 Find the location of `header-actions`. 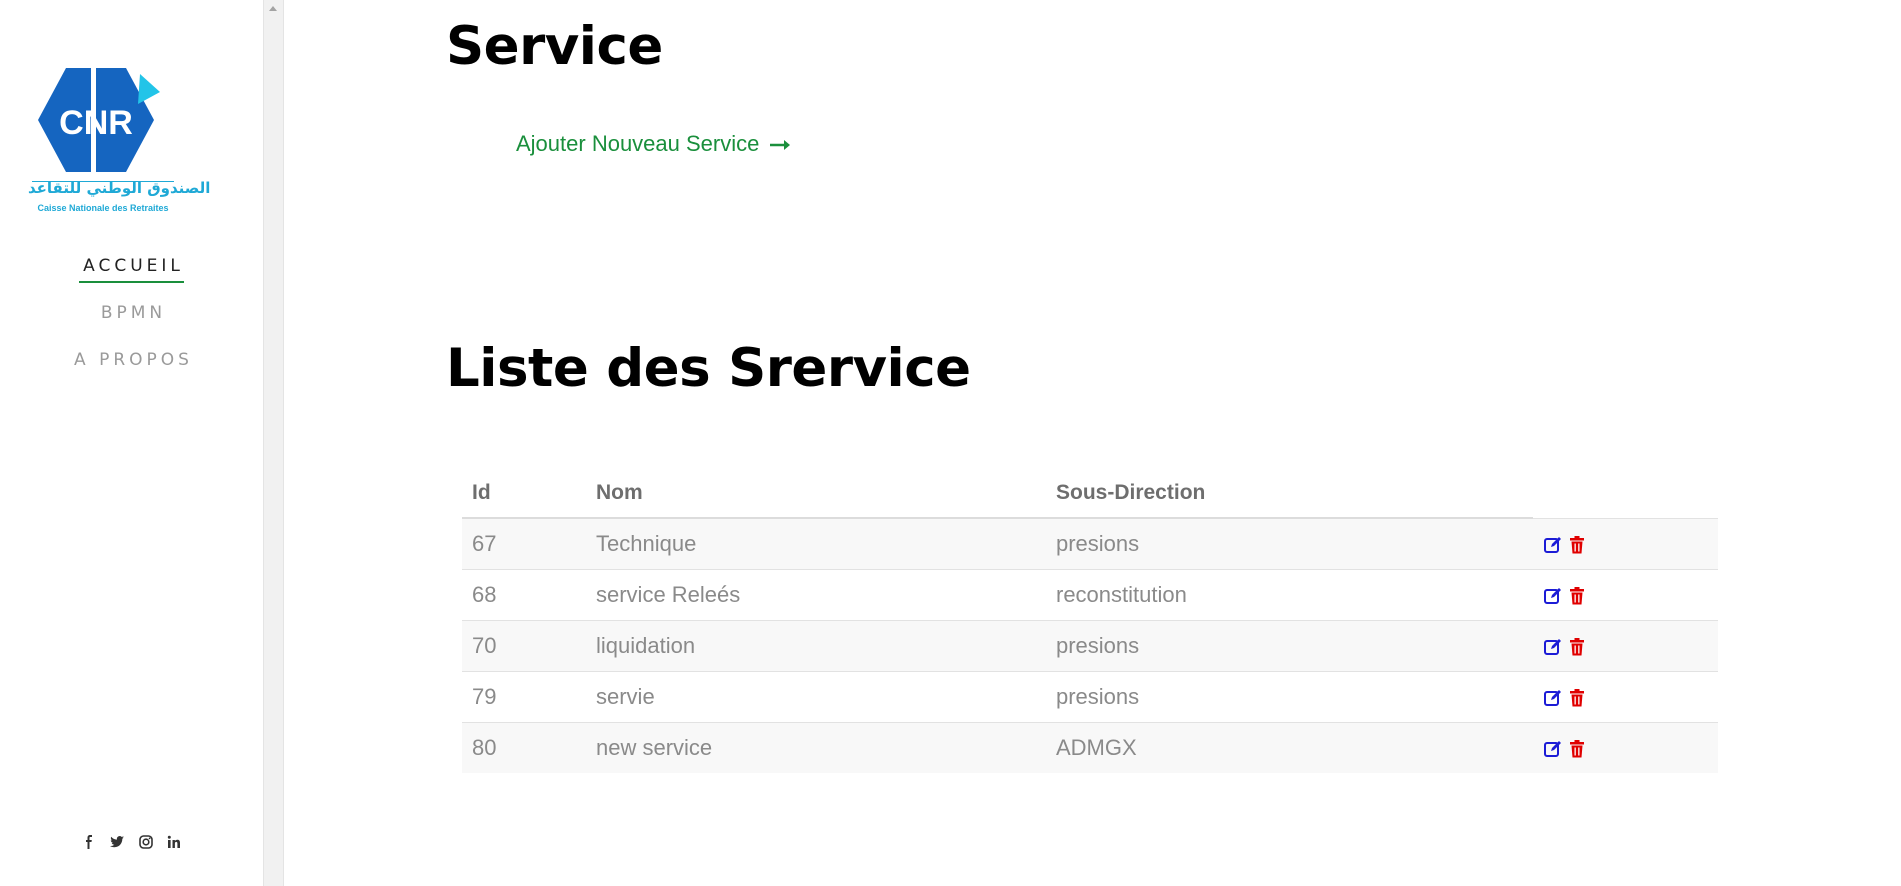

header-actions is located at coordinates (1625, 493).